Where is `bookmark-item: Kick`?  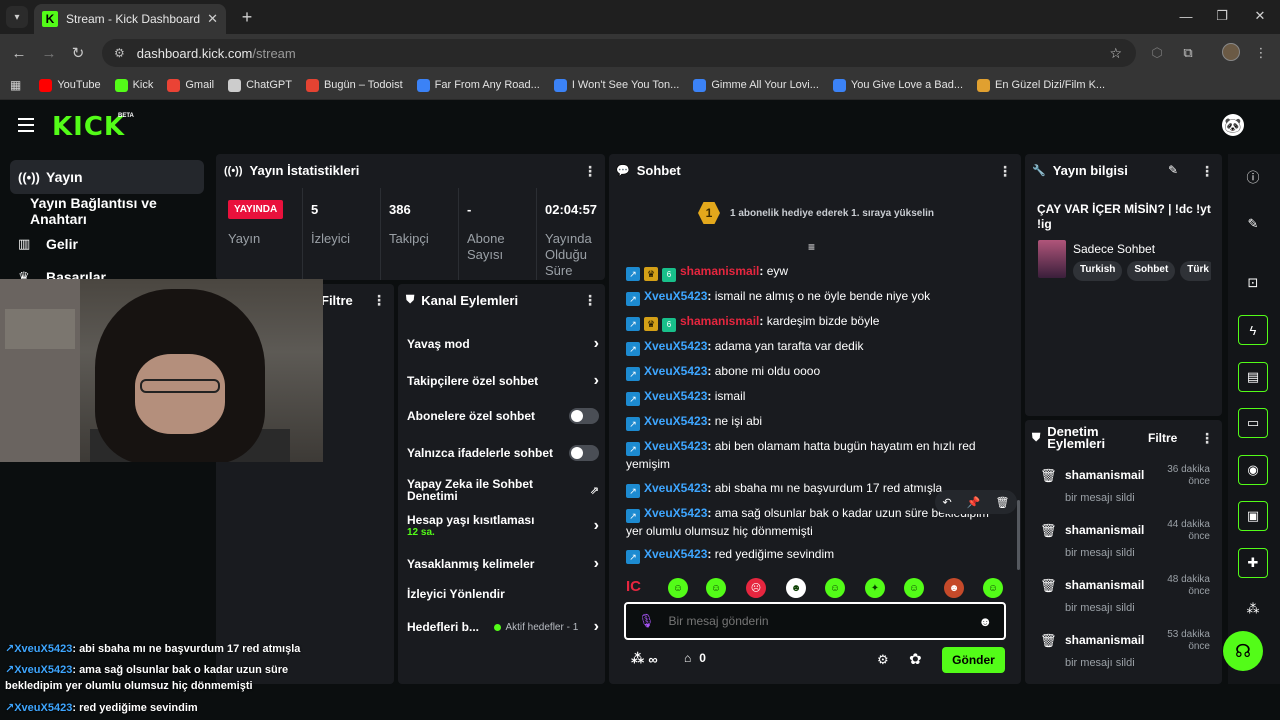
bookmark-item: Kick is located at coordinates (133, 85).